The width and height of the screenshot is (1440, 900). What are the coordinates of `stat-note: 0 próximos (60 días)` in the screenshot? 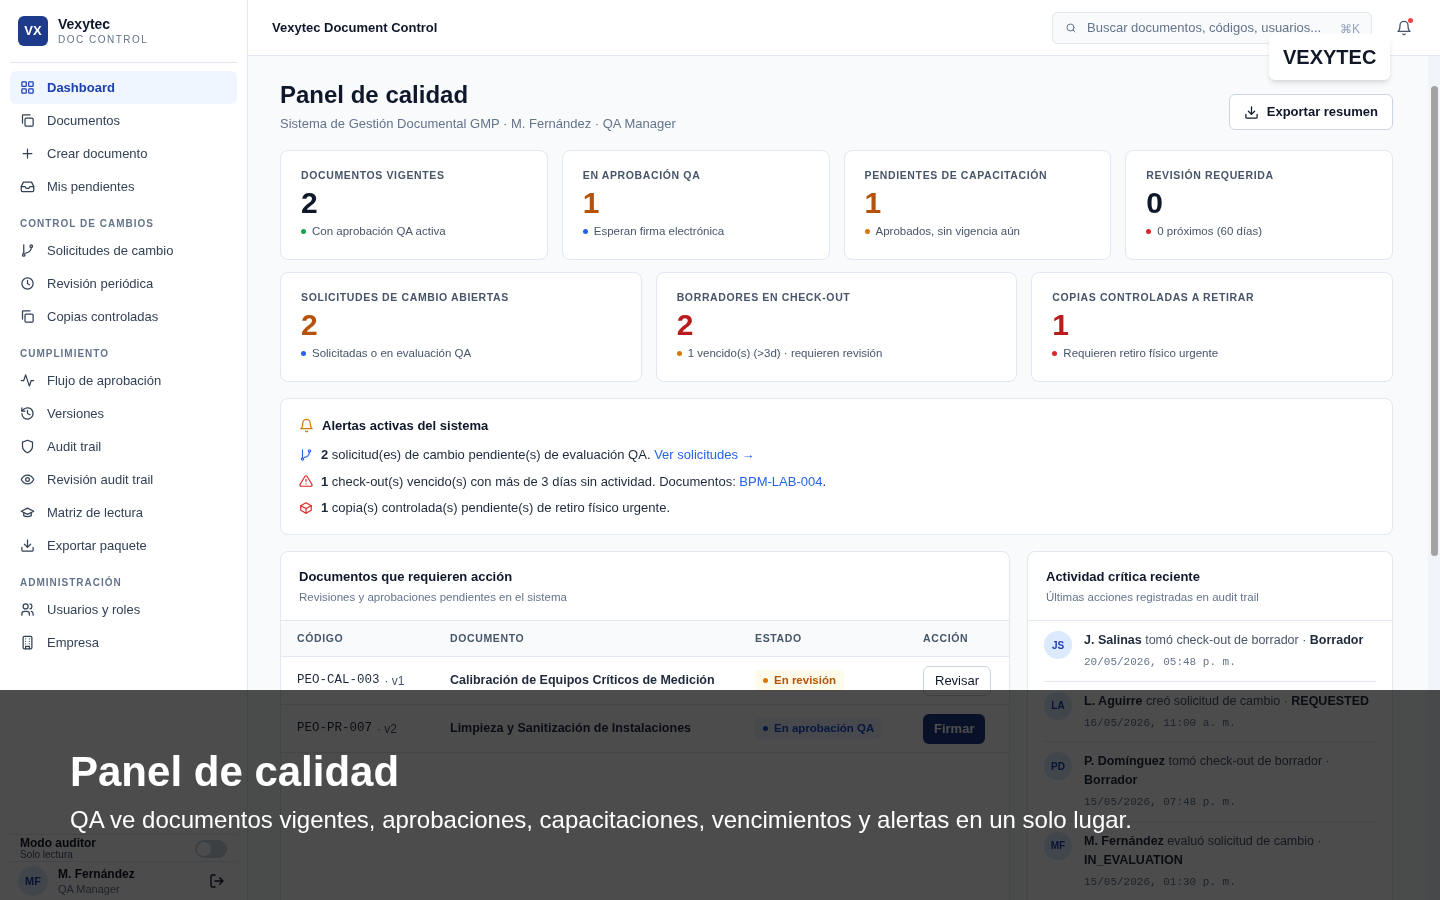 It's located at (1210, 232).